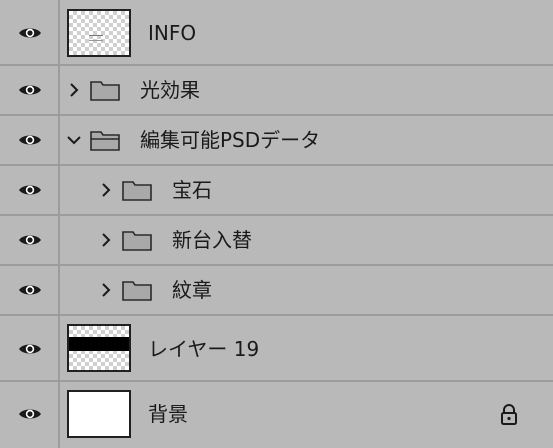 The height and width of the screenshot is (448, 553). Describe the element at coordinates (276, 415) in the screenshot. I see `layer-row-background: 背景` at that location.